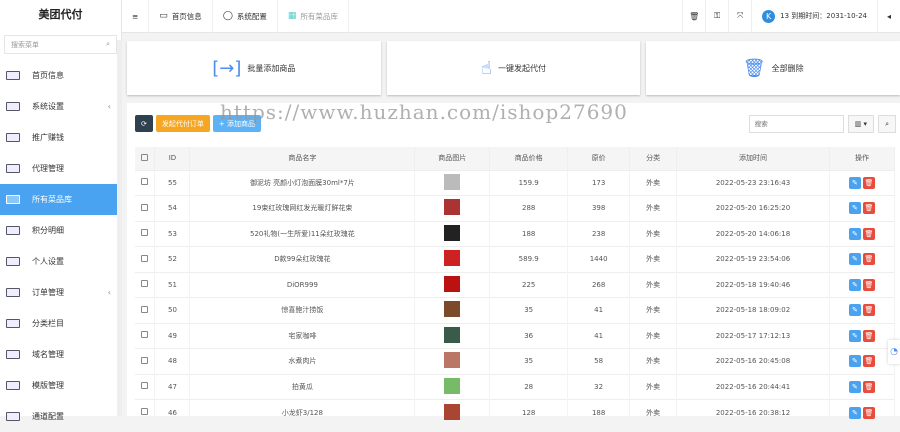 The height and width of the screenshot is (432, 900). Describe the element at coordinates (653, 361) in the screenshot. I see `cell-category: 外卖` at that location.